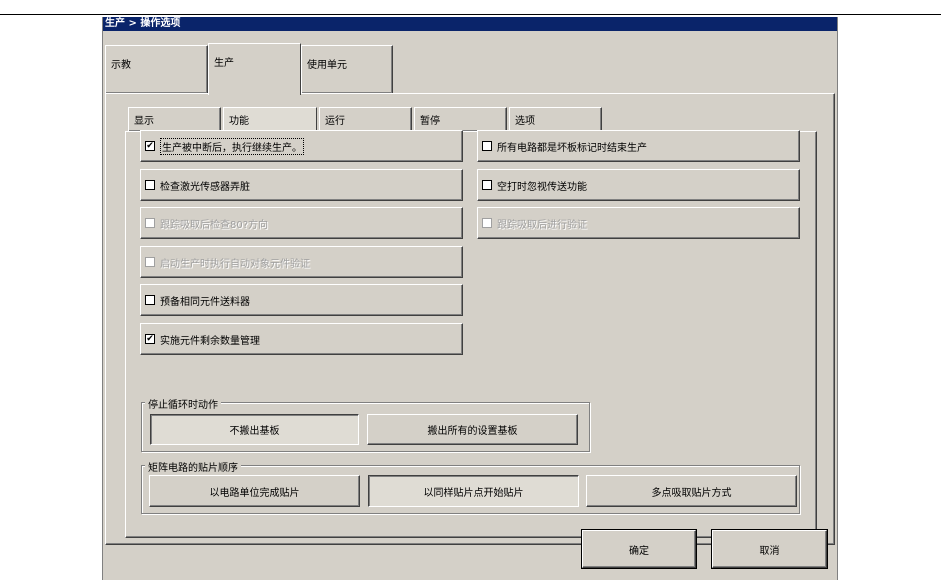  I want to click on group-title: 矩阵电路的贴片顺序, so click(193, 466).